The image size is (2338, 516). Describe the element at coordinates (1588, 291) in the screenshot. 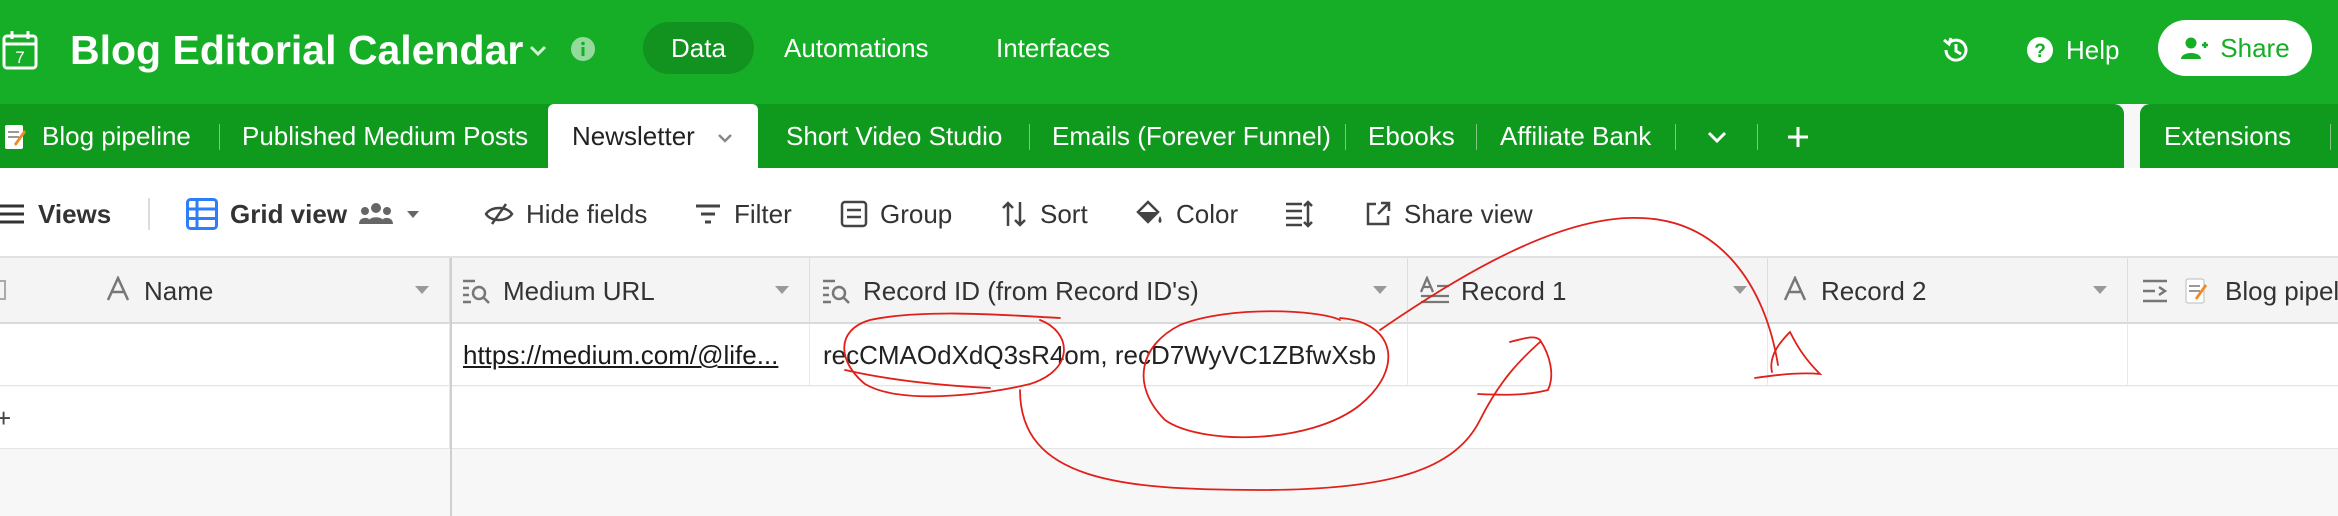

I see `column-header-record-1: Record 1` at that location.